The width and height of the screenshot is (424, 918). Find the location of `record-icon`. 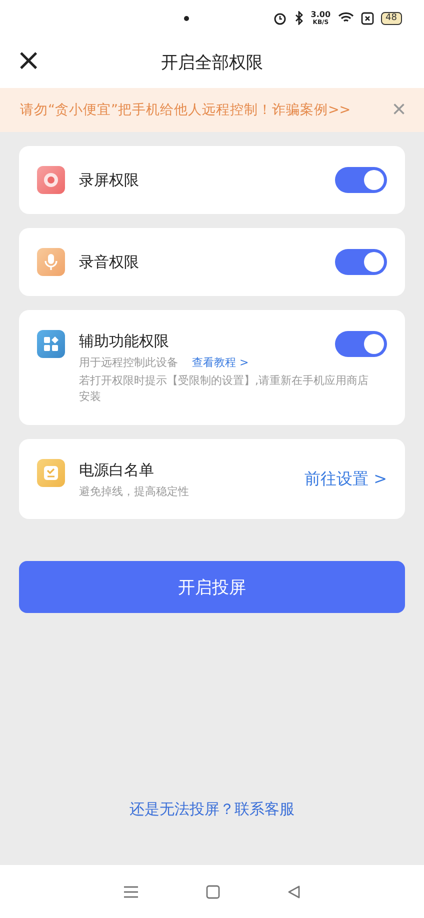

record-icon is located at coordinates (51, 180).